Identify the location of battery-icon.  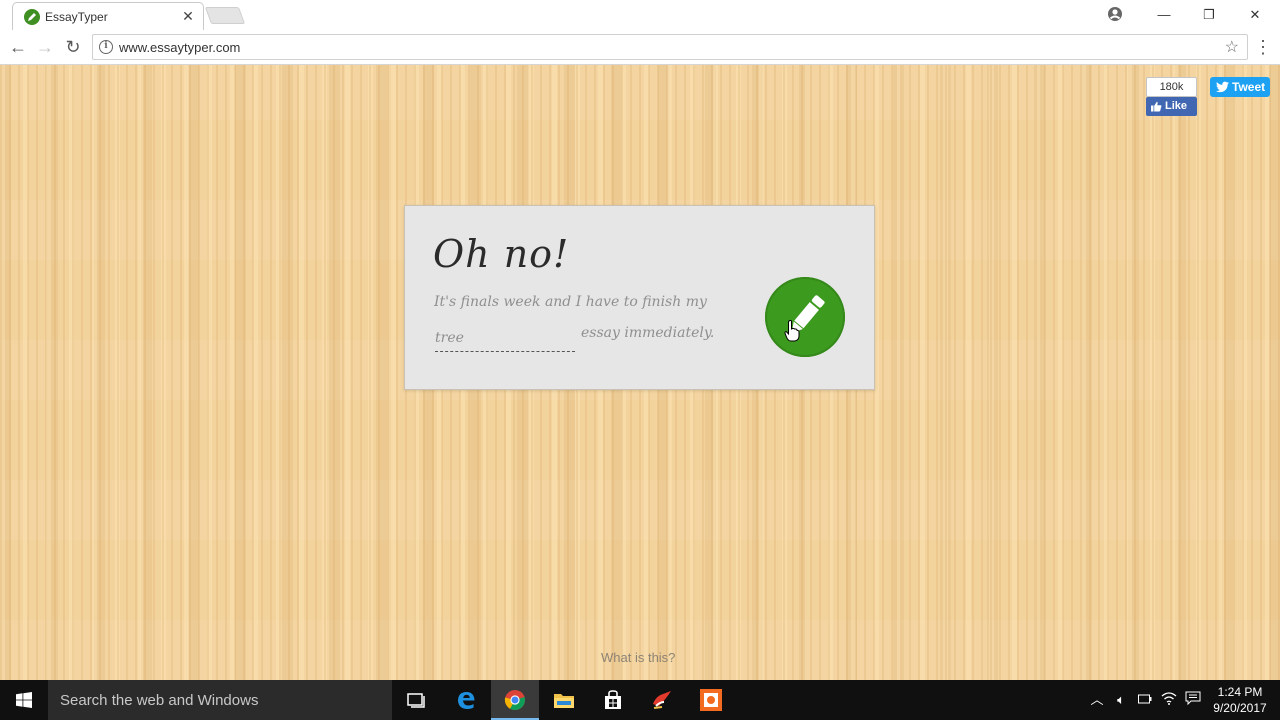
(1145, 700).